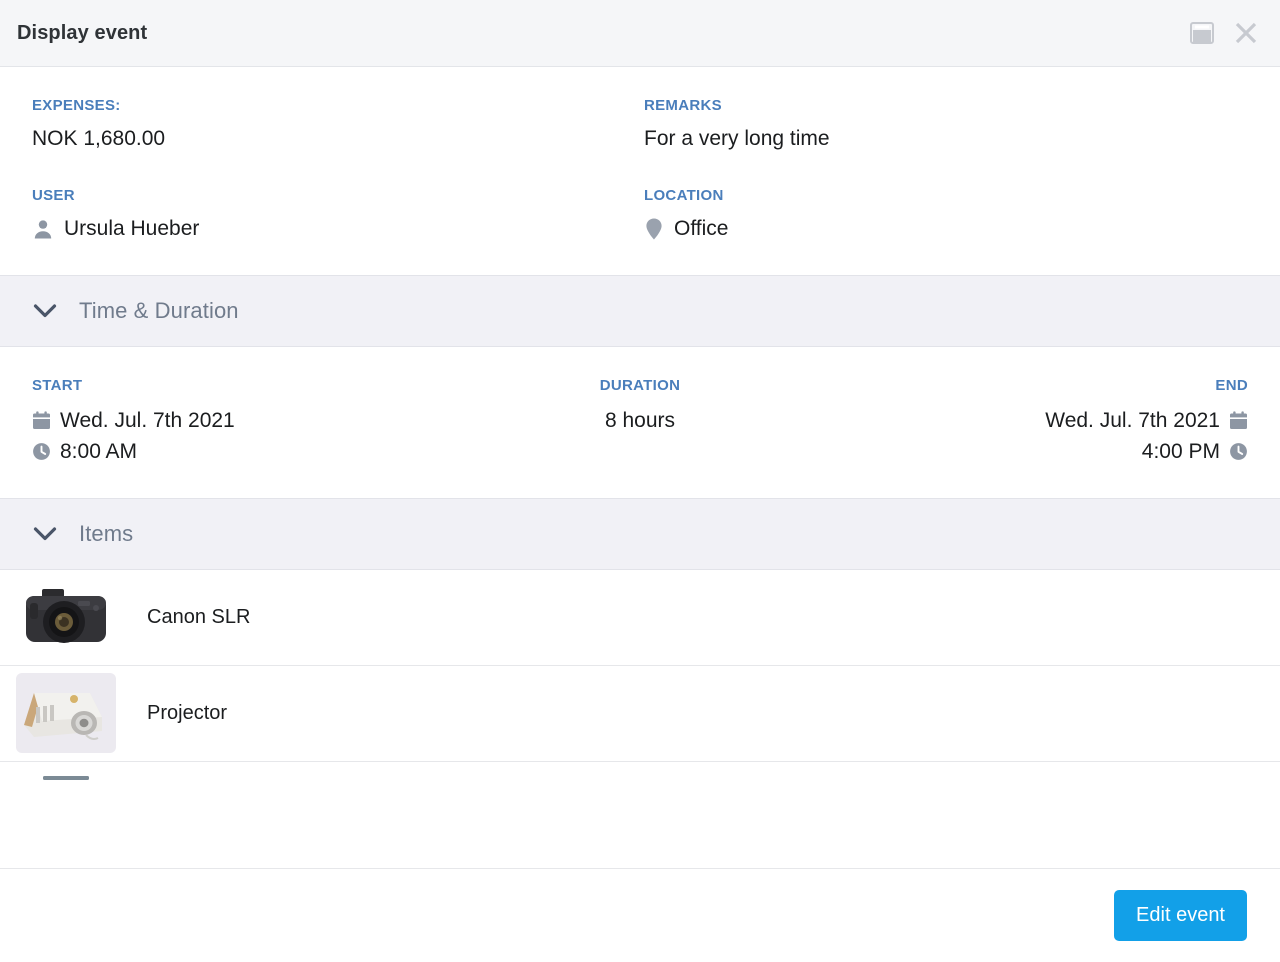  I want to click on list-item: Canon SLR, so click(640, 618).